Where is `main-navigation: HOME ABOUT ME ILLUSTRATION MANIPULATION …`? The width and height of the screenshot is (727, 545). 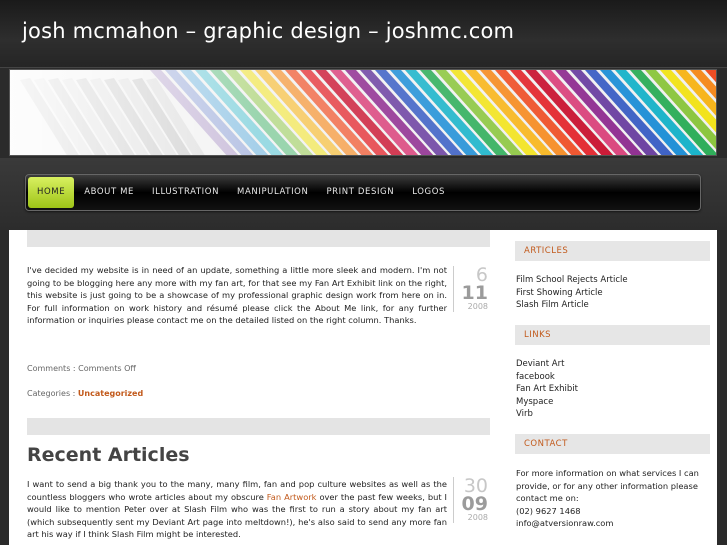 main-navigation: HOME ABOUT ME ILLUSTRATION MANIPULATION … is located at coordinates (363, 192).